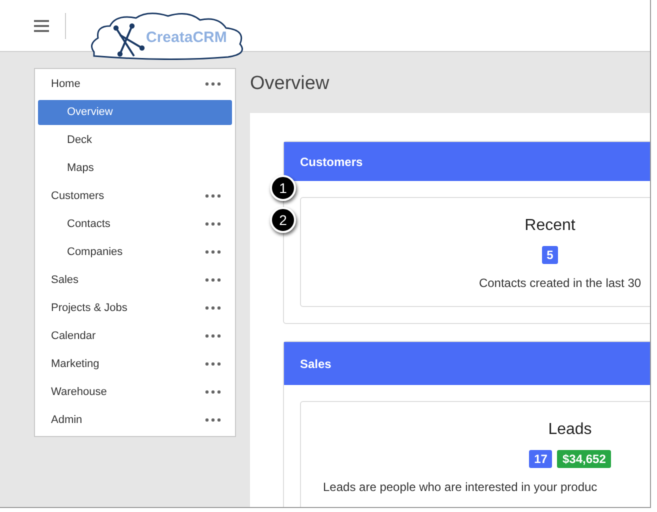 The width and height of the screenshot is (657, 512). Describe the element at coordinates (67, 336) in the screenshot. I see `nav-item: Calendar` at that location.